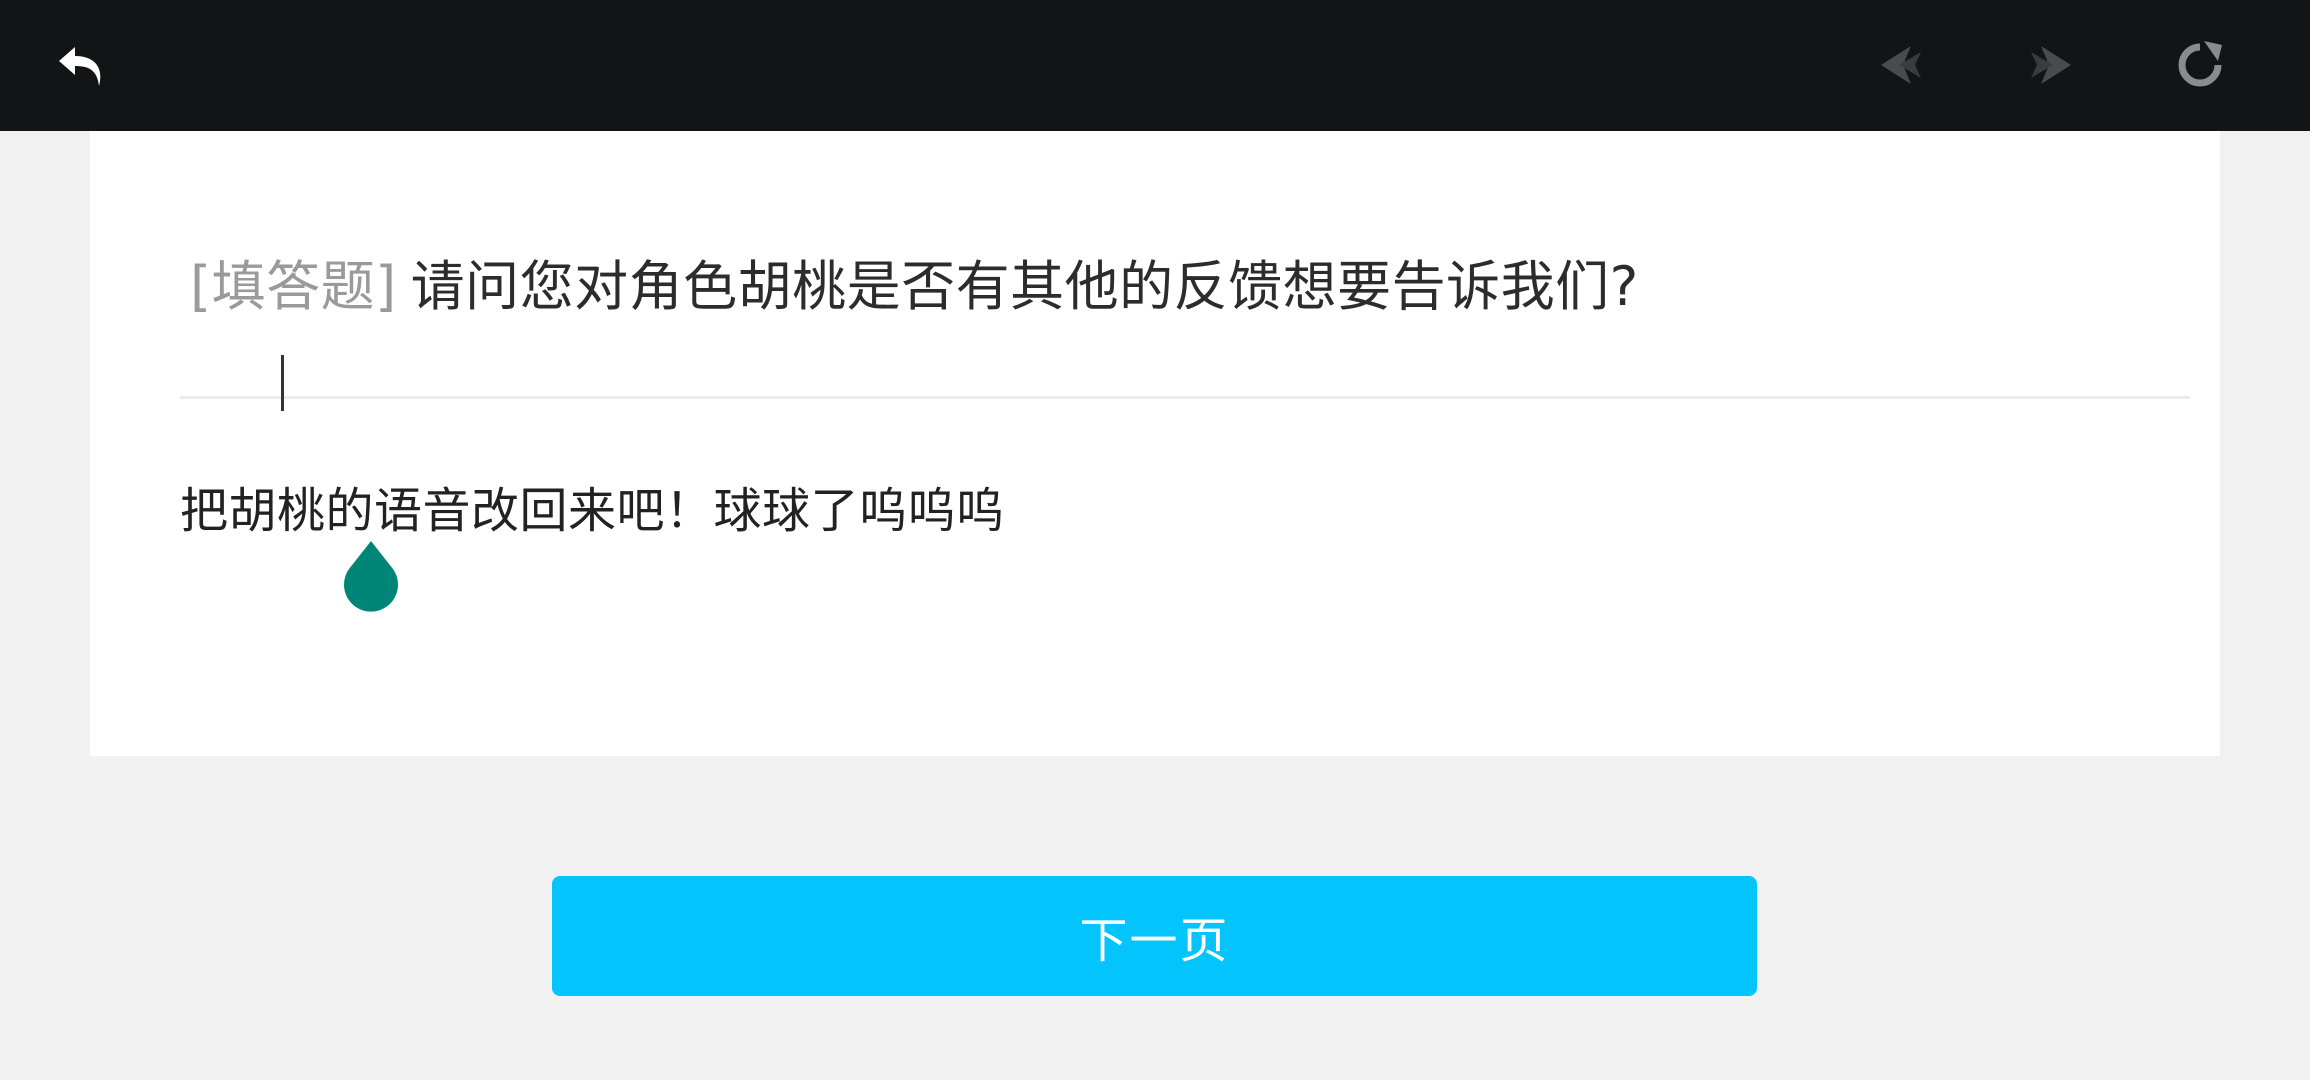 The width and height of the screenshot is (2310, 1080). What do you see at coordinates (1180, 531) in the screenshot?
I see `answer-textarea: 把胡桃的语音改回来吧！球球了呜呜呜` at bounding box center [1180, 531].